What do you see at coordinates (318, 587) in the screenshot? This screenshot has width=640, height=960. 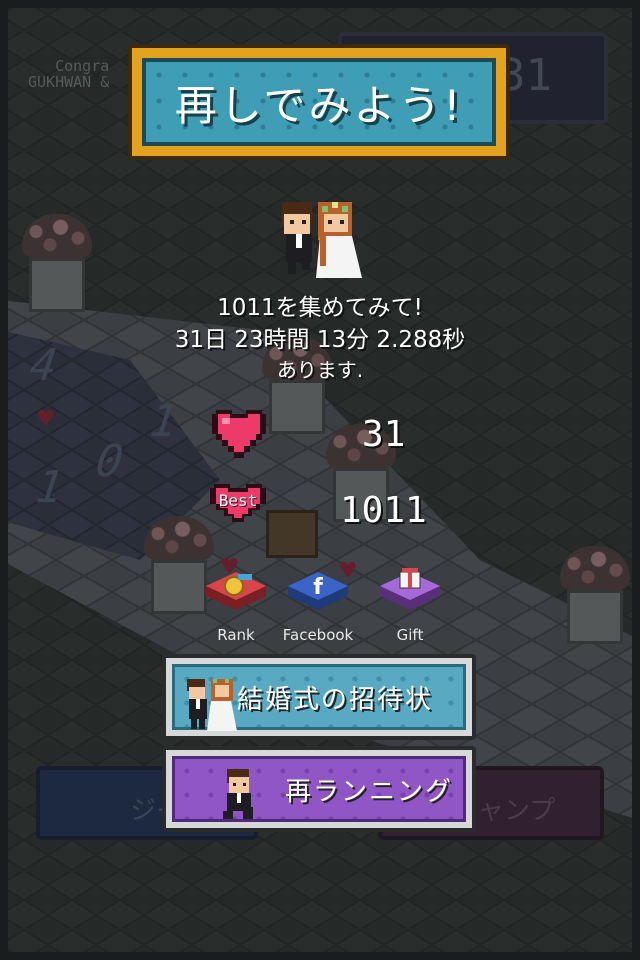 I see `svg-text: f` at bounding box center [318, 587].